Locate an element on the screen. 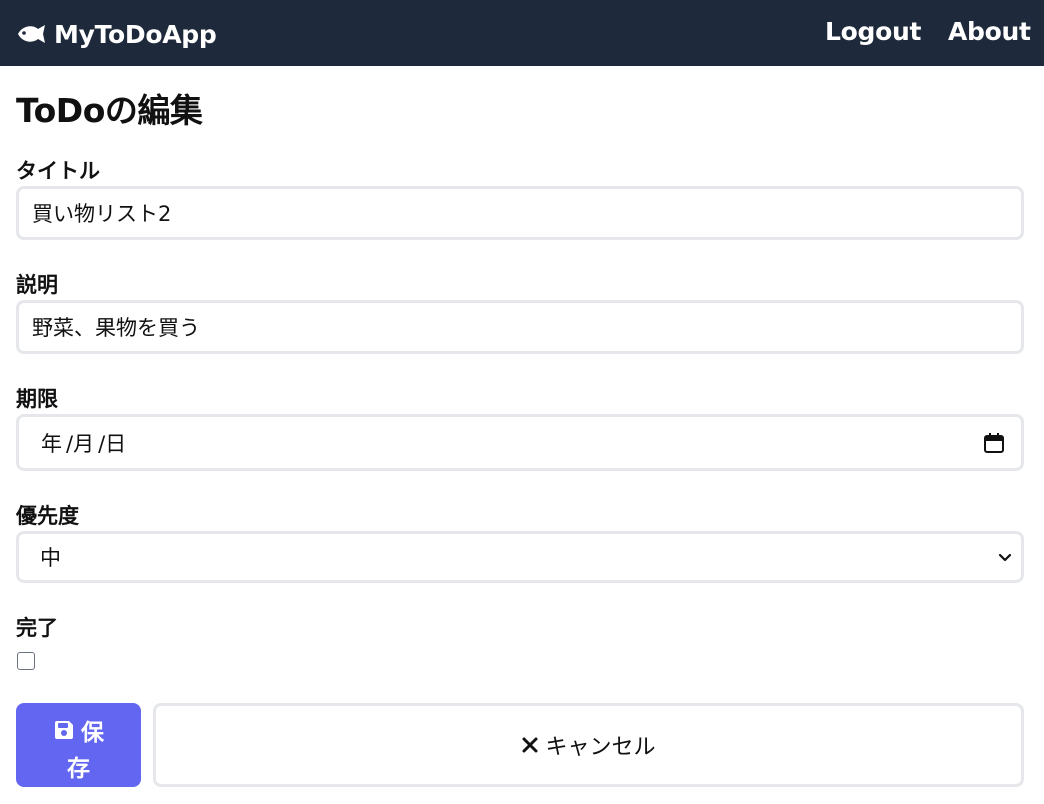 The image size is (1044, 804). save-disk-icon is located at coordinates (64, 730).